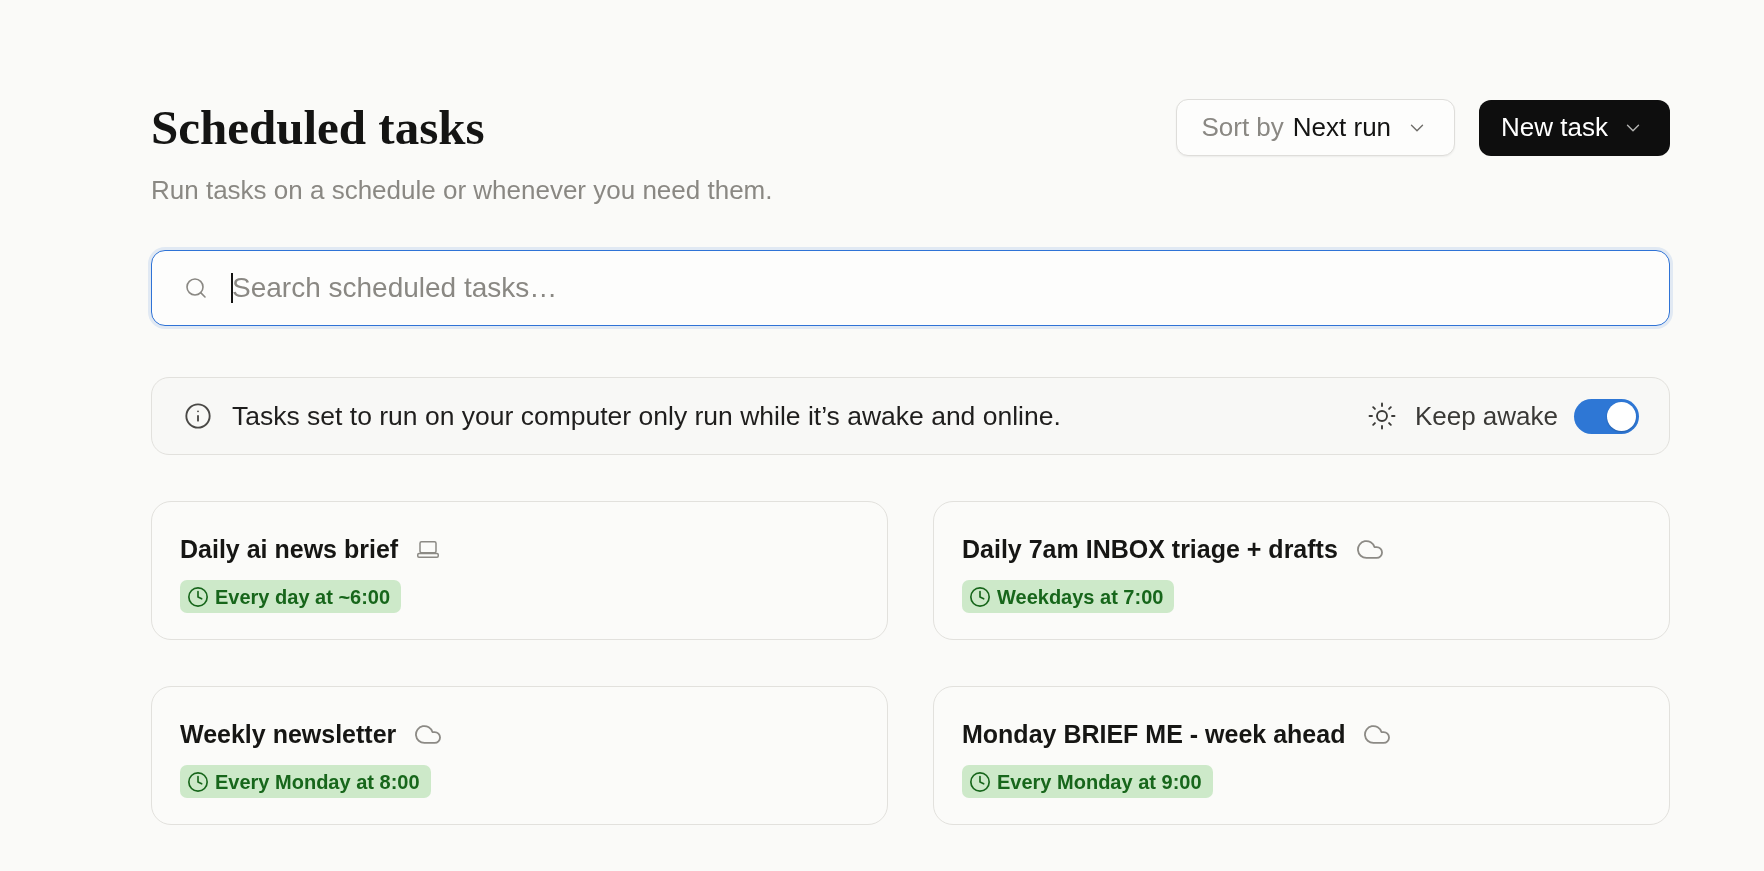 Image resolution: width=1764 pixels, height=871 pixels. Describe the element at coordinates (318, 128) in the screenshot. I see `page-title: Scheduled tasks` at that location.